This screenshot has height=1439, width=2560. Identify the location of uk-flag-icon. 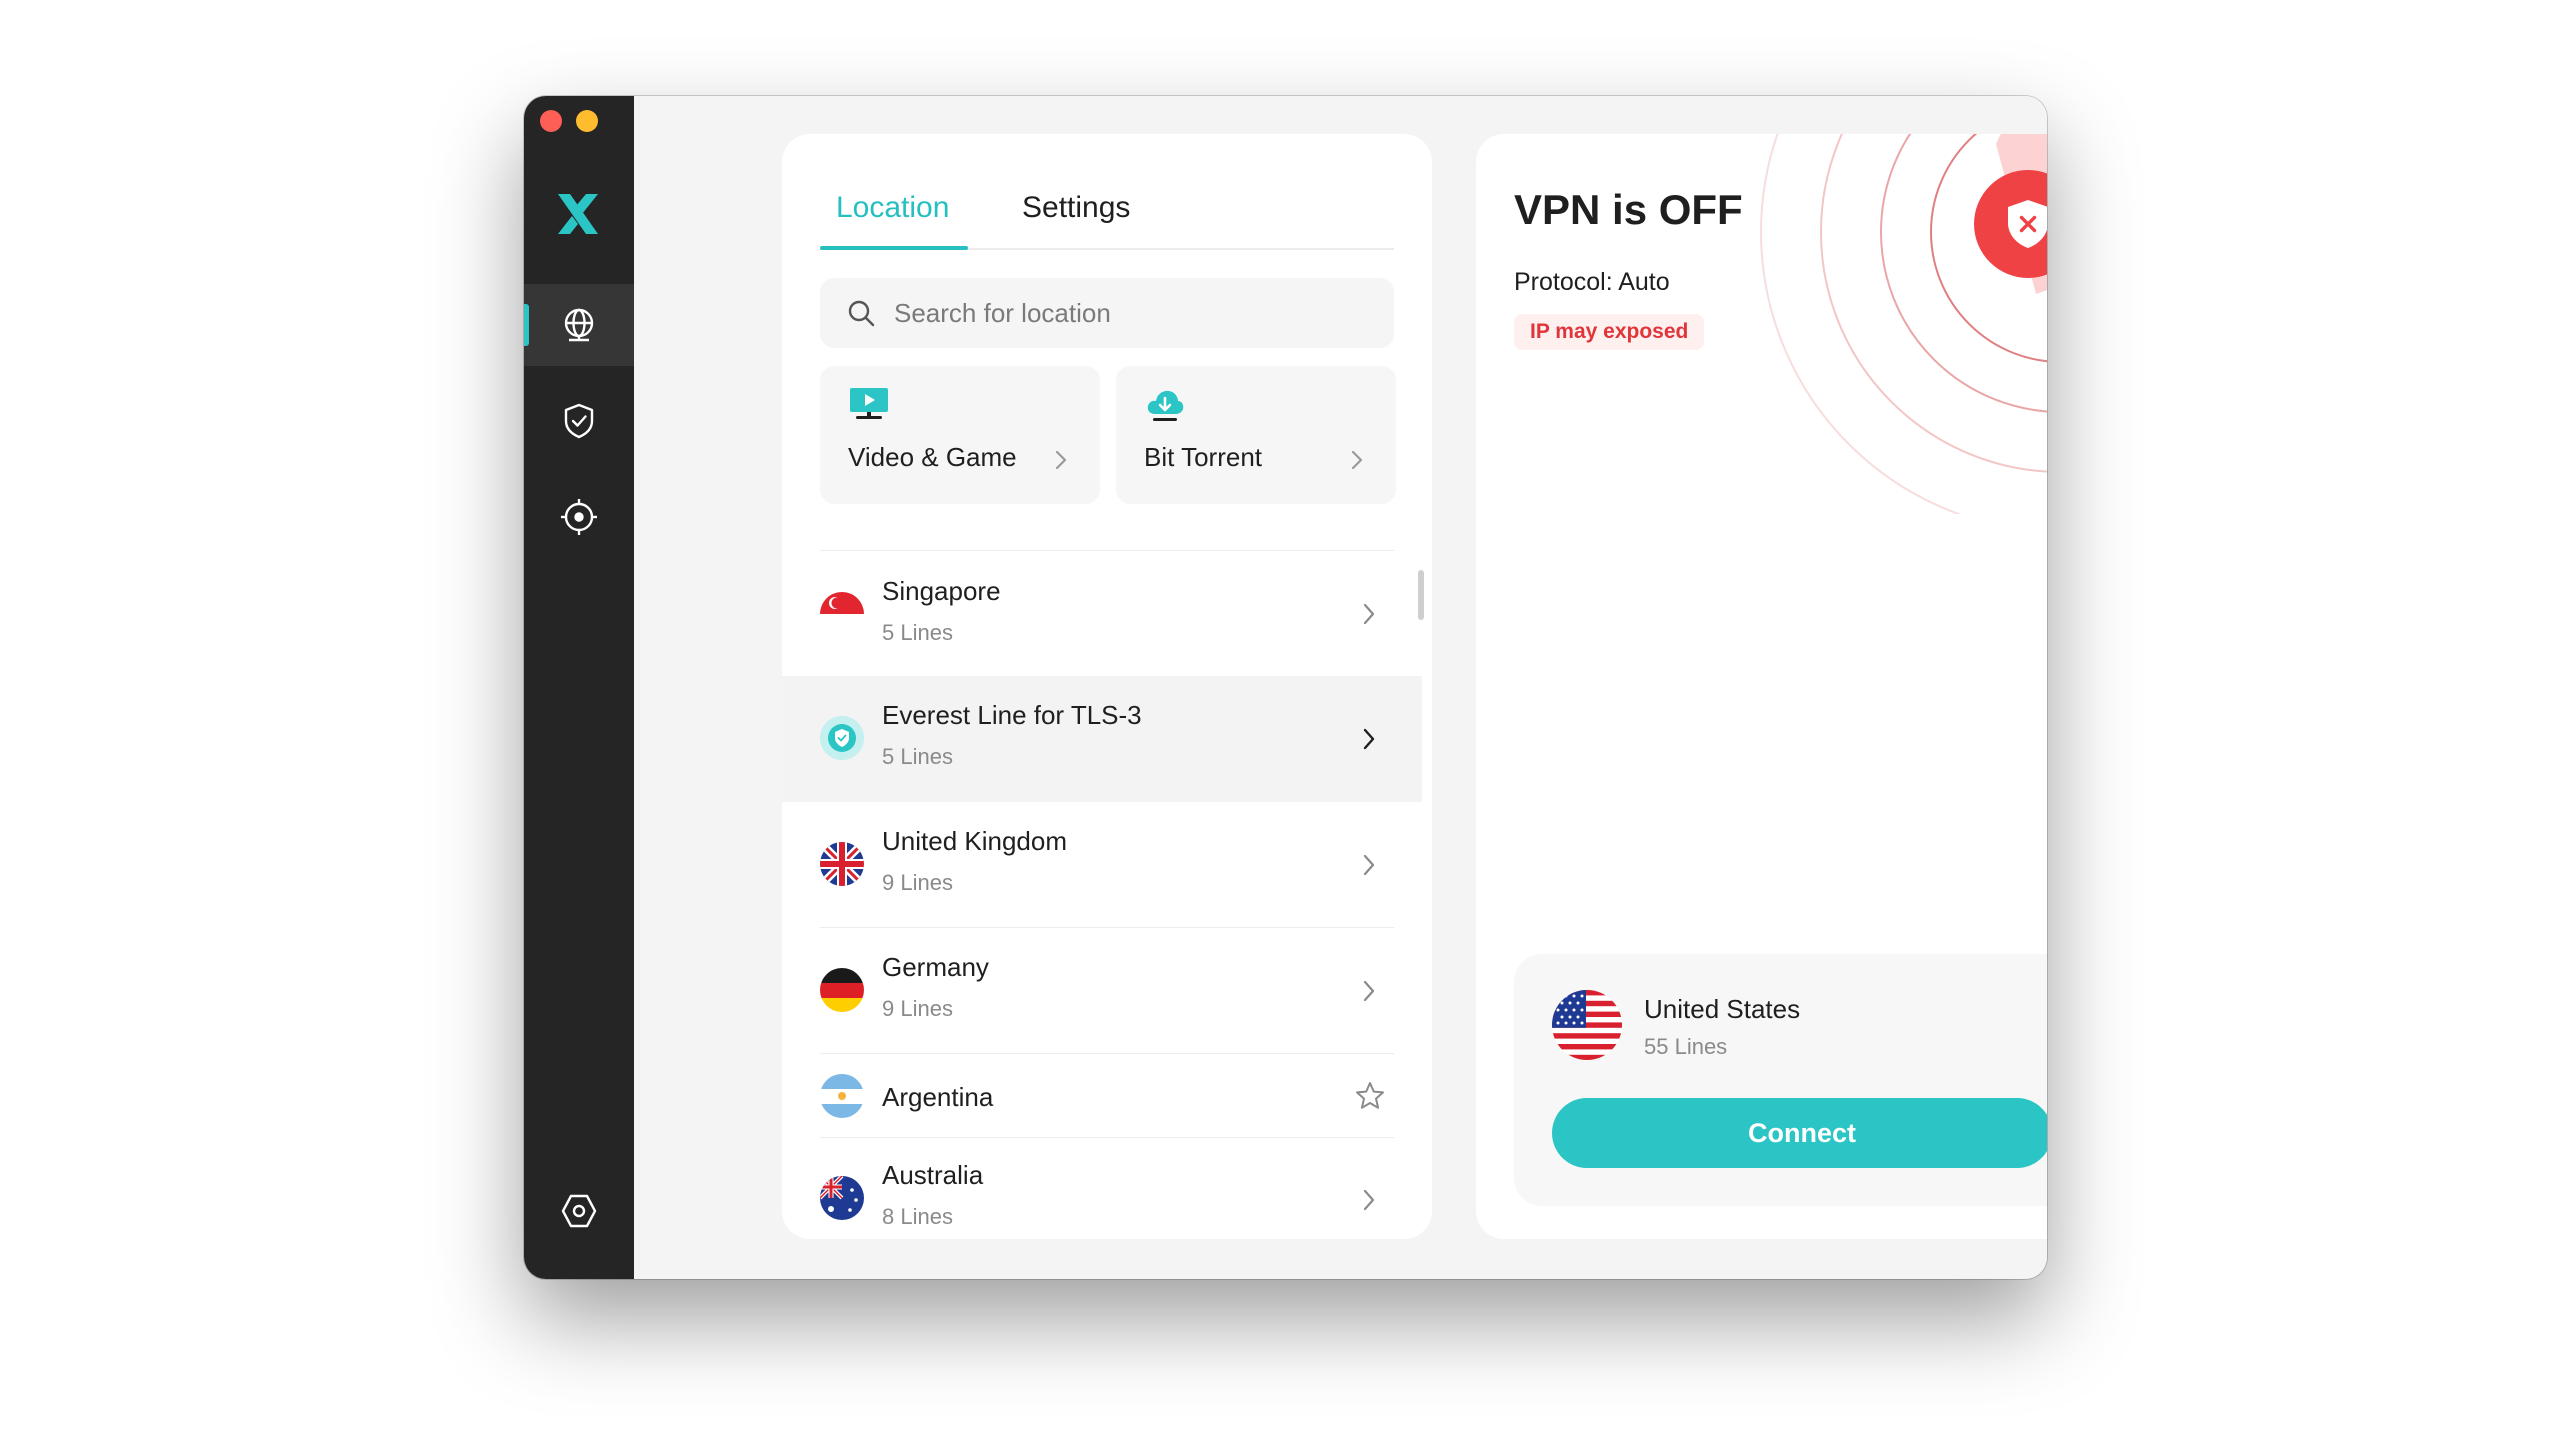
(842, 864).